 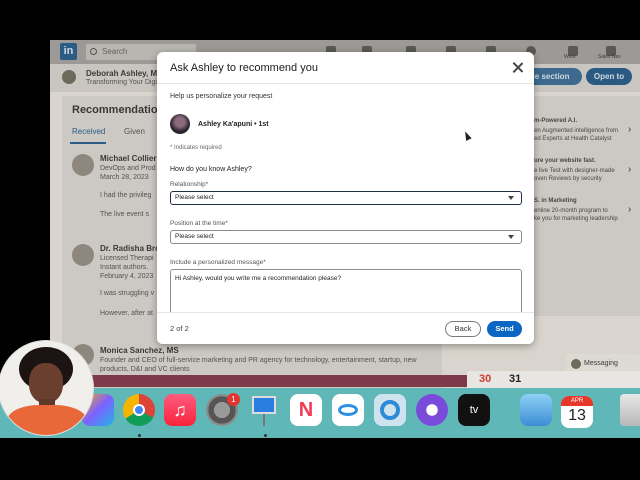 What do you see at coordinates (218, 262) in the screenshot?
I see `message-label: Include a personalized message*` at bounding box center [218, 262].